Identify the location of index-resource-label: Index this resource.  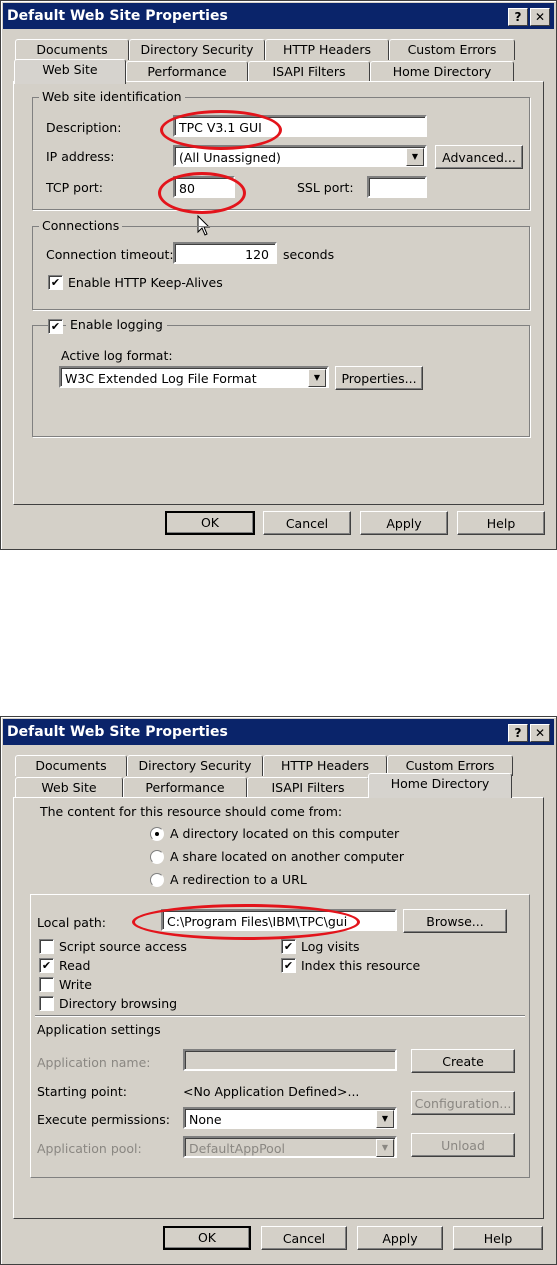
(361, 965).